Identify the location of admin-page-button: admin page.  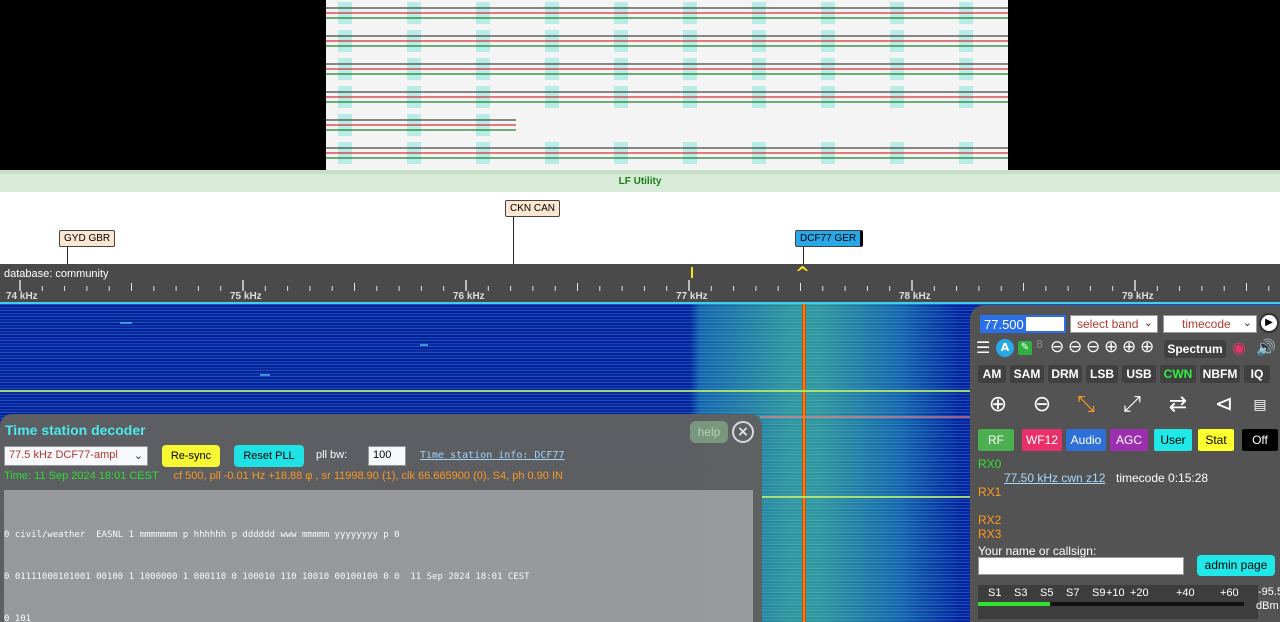
(1236, 565).